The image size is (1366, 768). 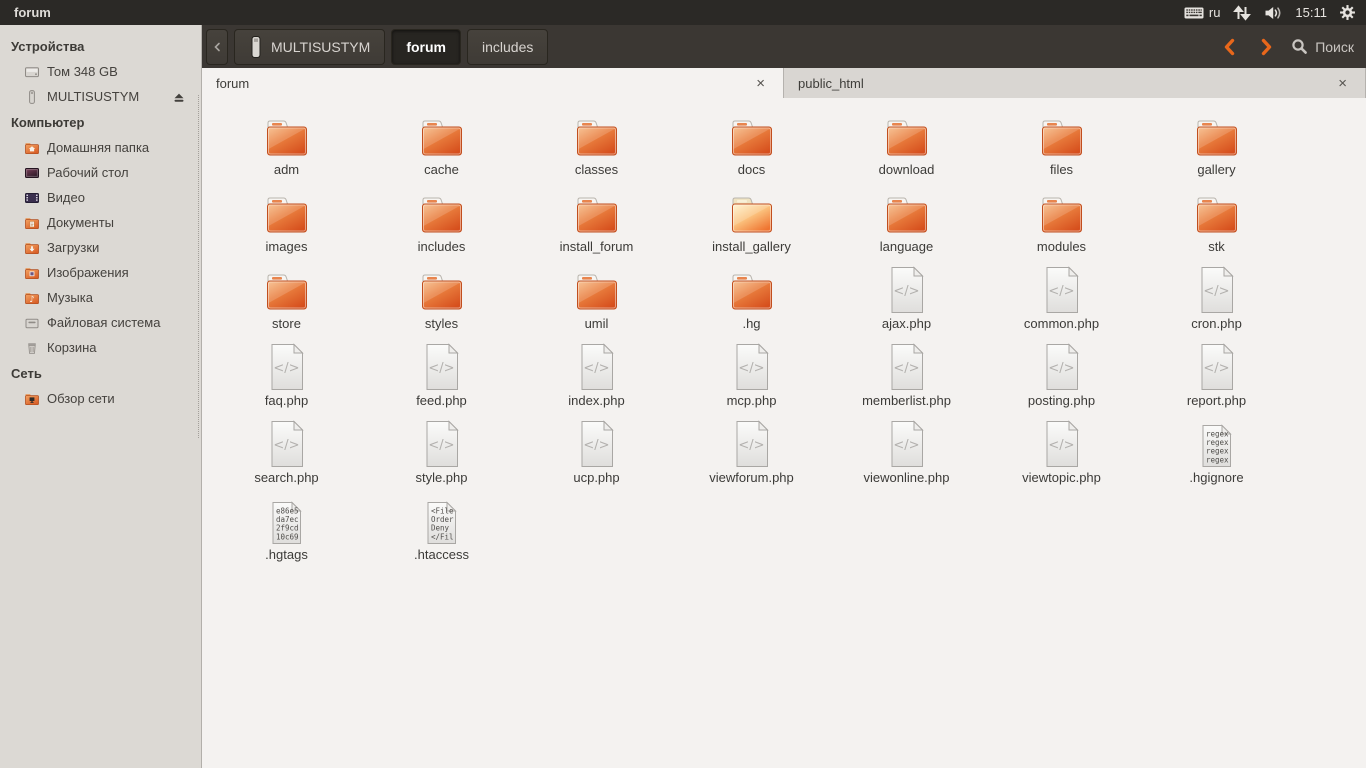 I want to click on file-name: viewforum.php, so click(x=751, y=477).